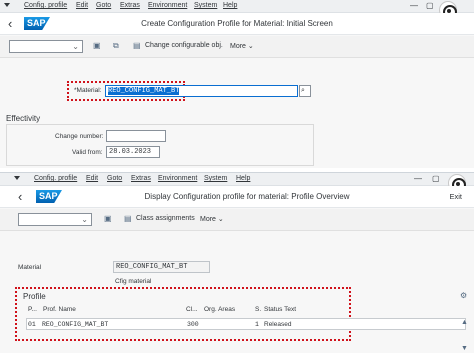 The image size is (474, 353). Describe the element at coordinates (128, 218) in the screenshot. I see `class-assignments-icon: ▤` at that location.